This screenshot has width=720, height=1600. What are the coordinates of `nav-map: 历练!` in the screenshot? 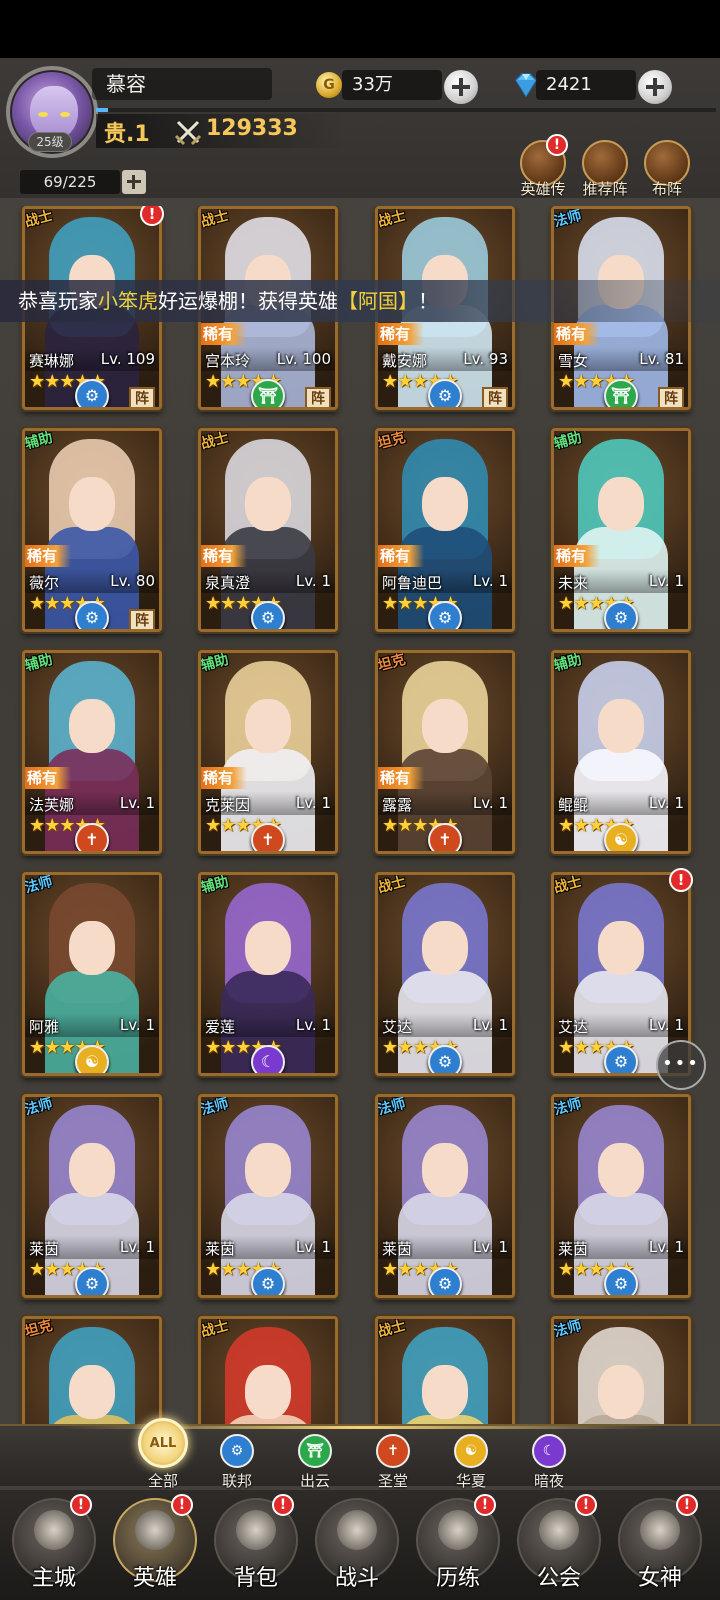 It's located at (458, 1546).